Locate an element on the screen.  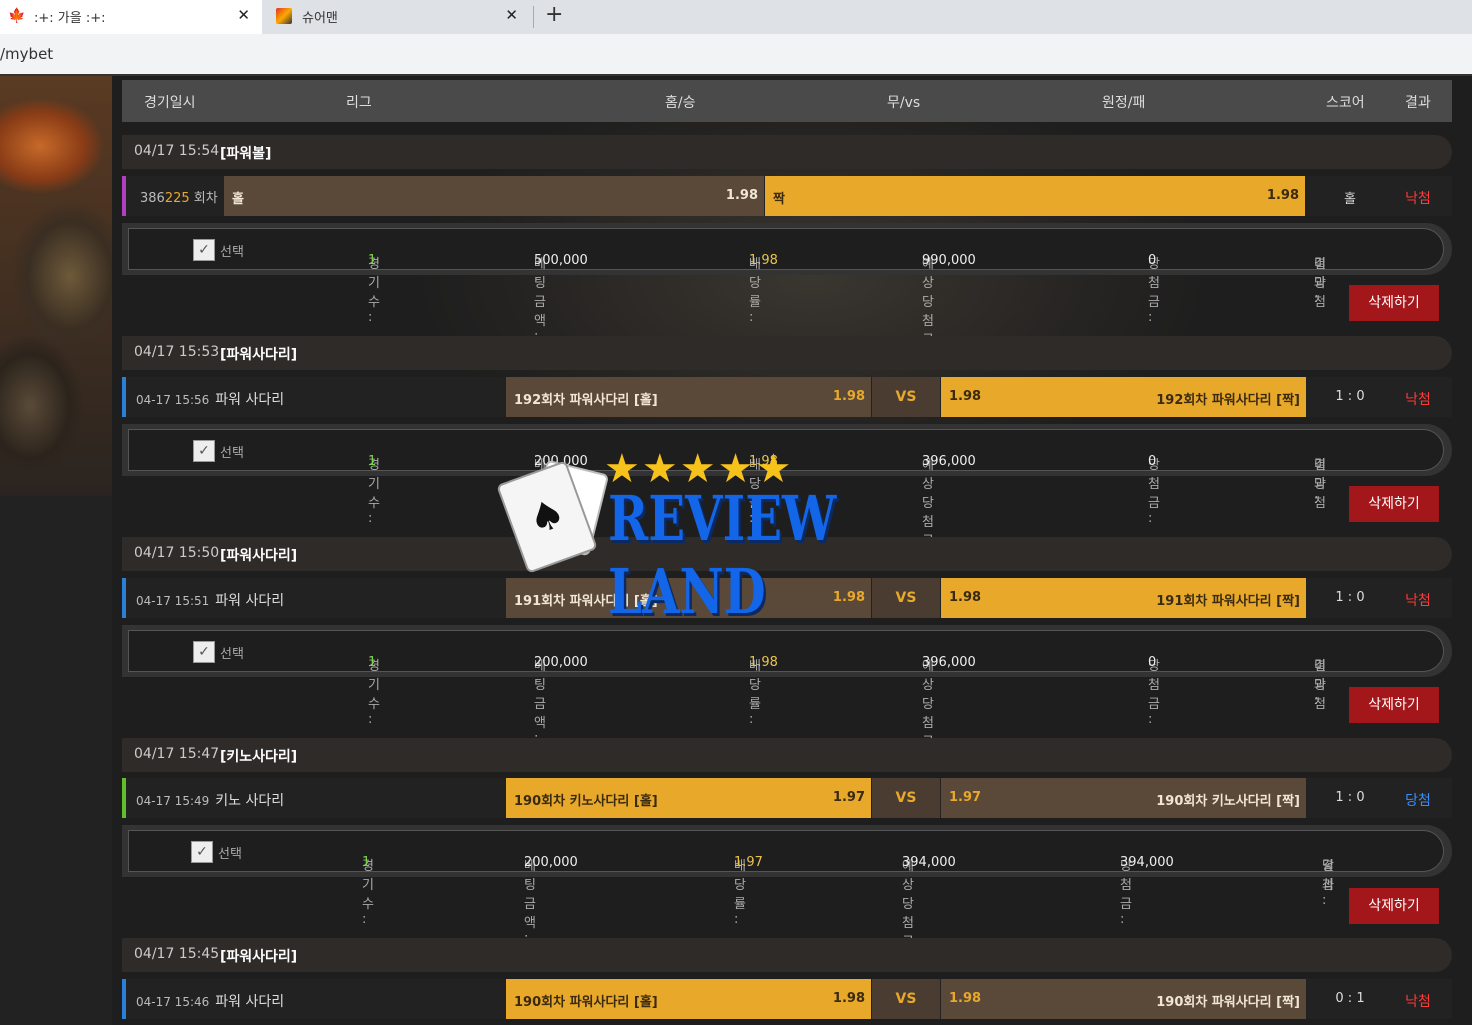
address-bar: /mybet is located at coordinates (736, 55).